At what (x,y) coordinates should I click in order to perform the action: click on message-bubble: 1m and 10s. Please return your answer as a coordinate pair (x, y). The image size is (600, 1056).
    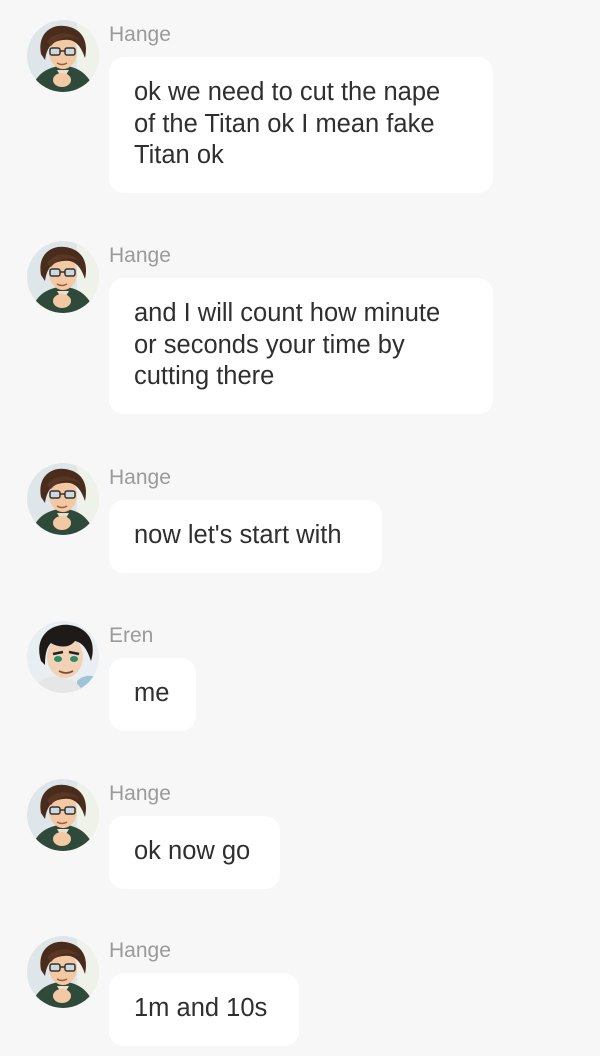
    Looking at the image, I should click on (204, 1009).